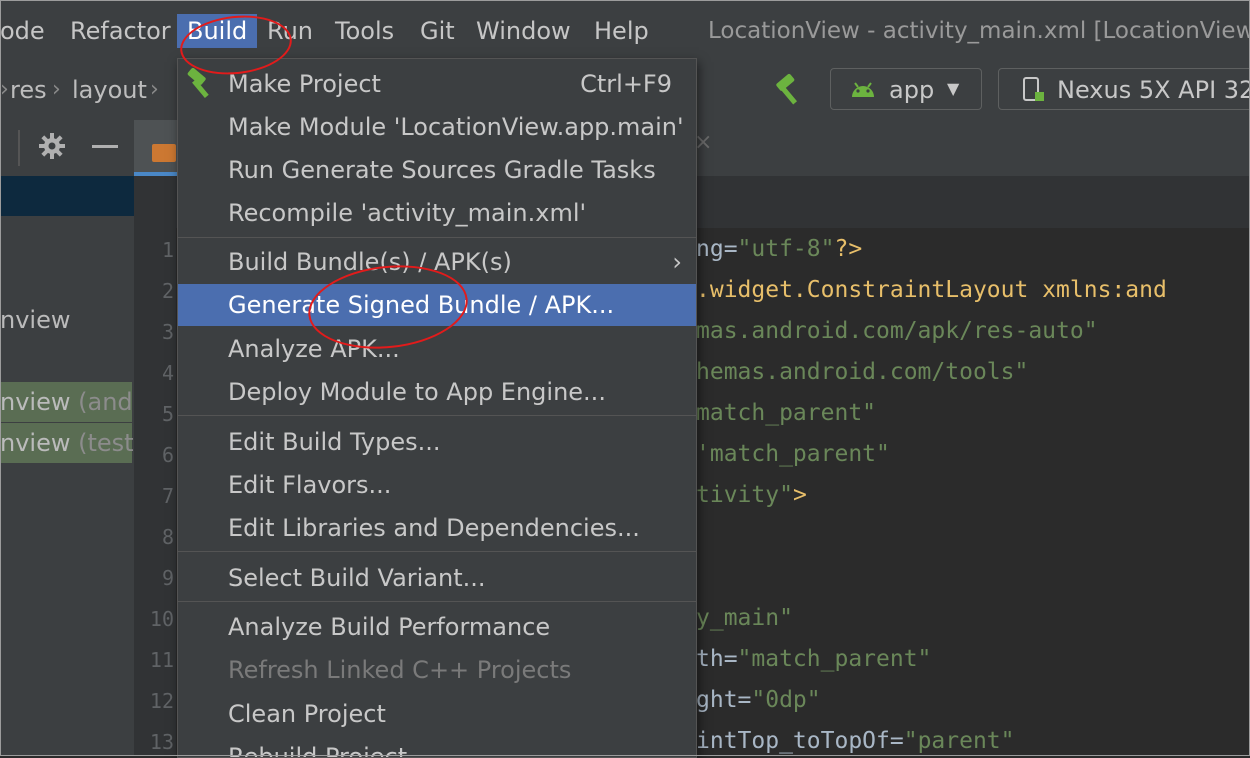 Image resolution: width=1250 pixels, height=758 pixels. What do you see at coordinates (437, 746) in the screenshot?
I see `menu-item-rebuild-project: Rebuild Project` at bounding box center [437, 746].